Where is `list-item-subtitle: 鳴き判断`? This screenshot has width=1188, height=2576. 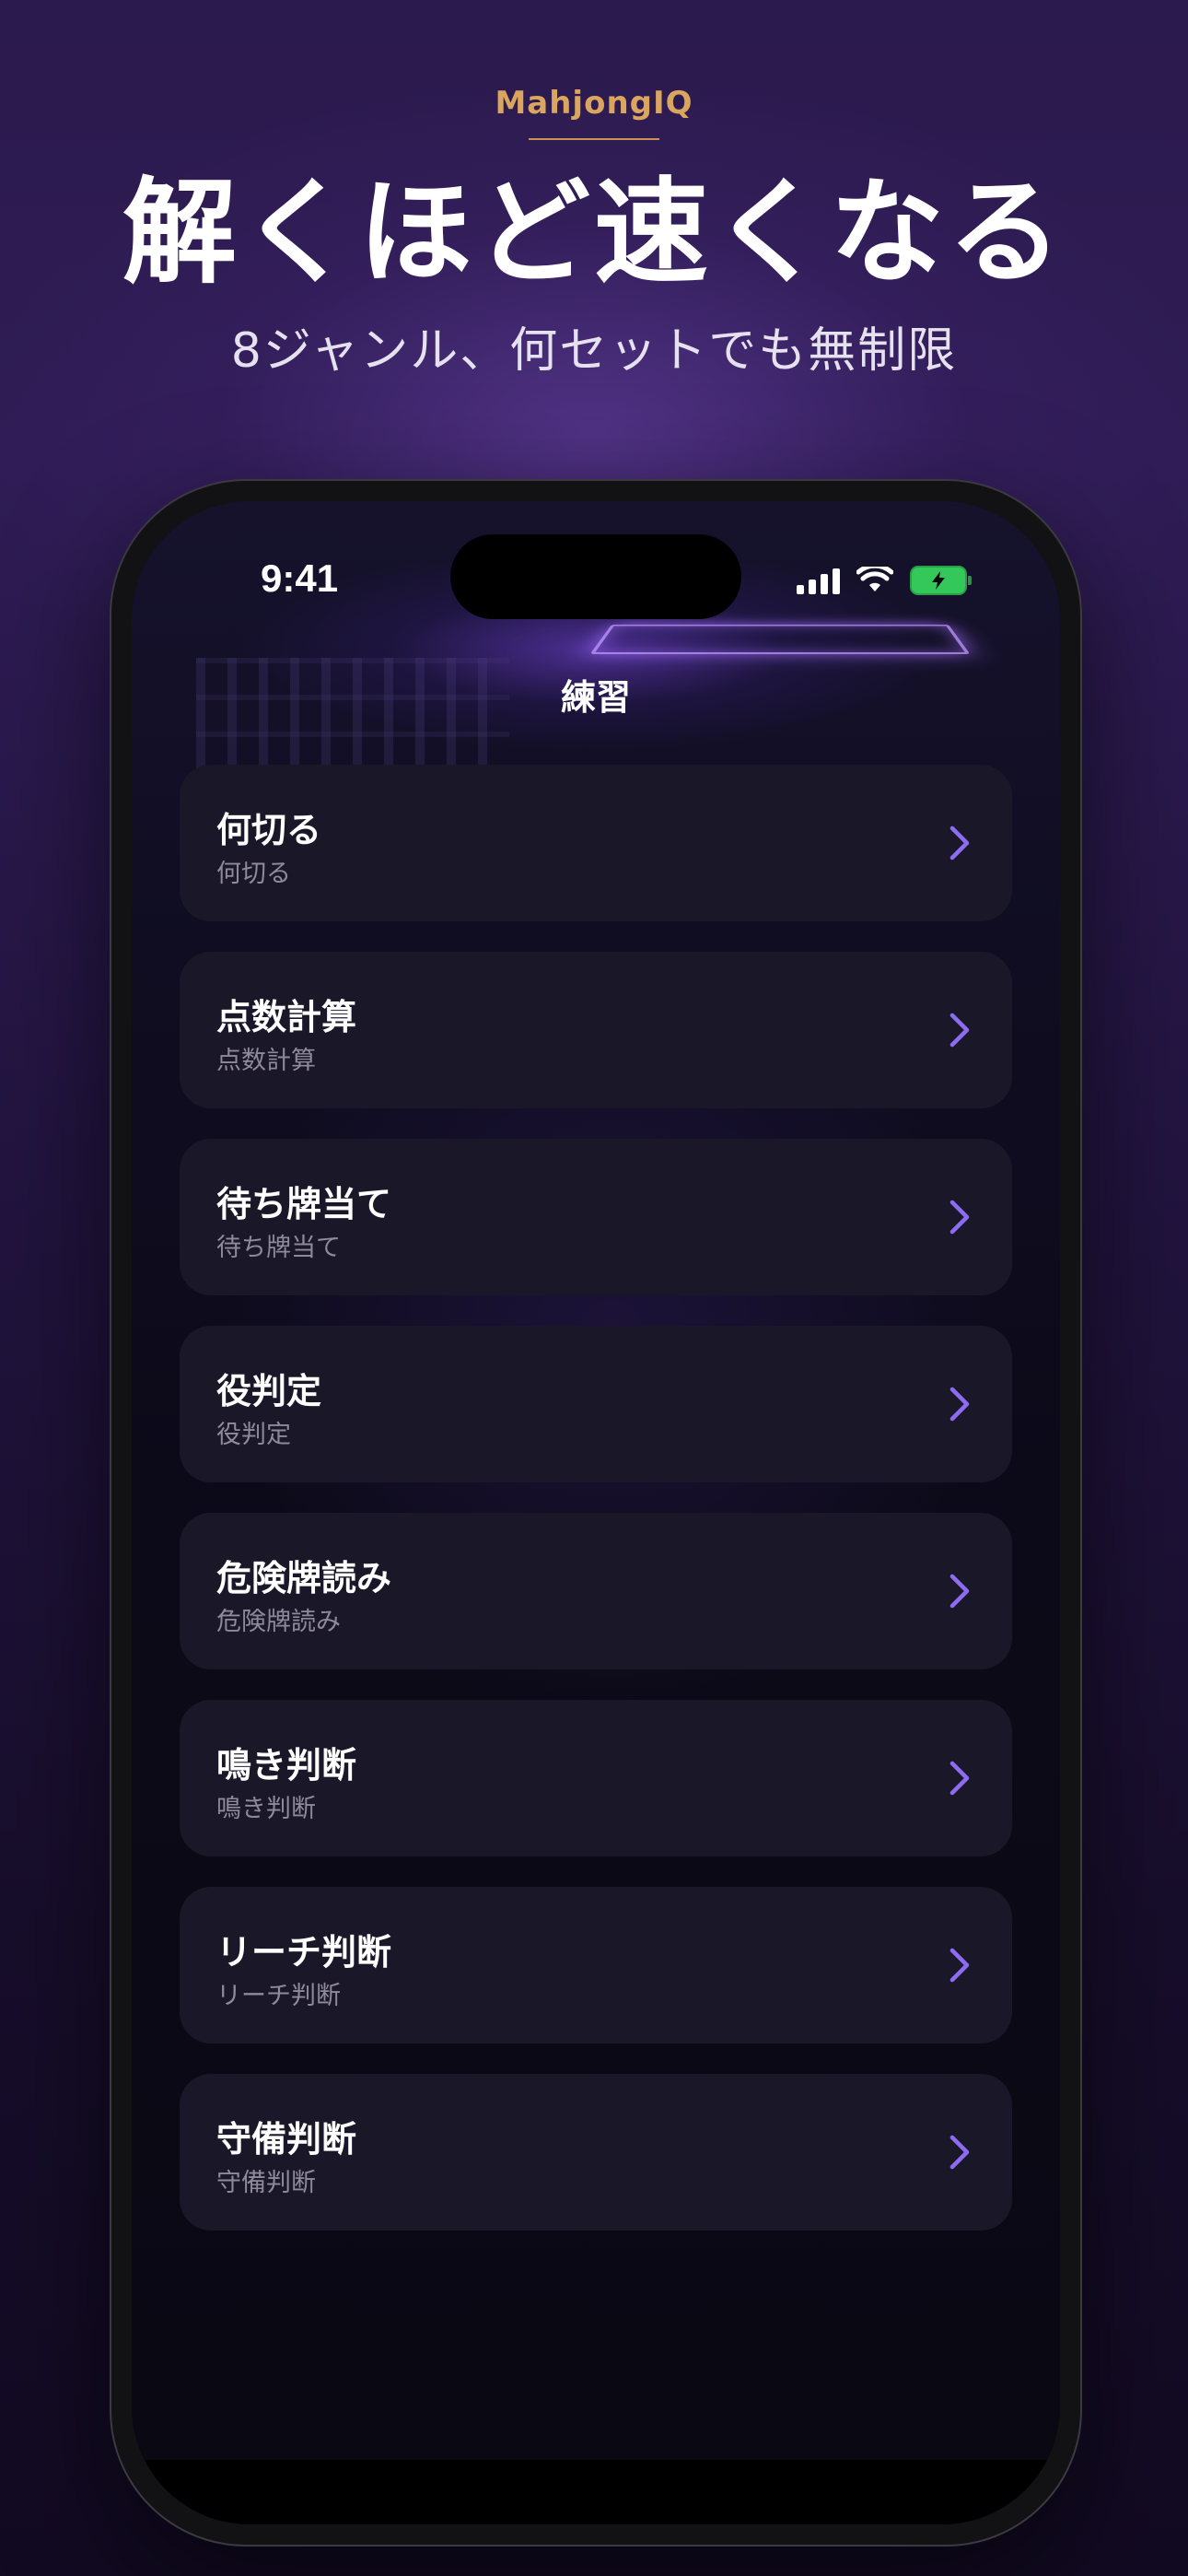
list-item-subtitle: 鳴き判断 is located at coordinates (266, 1809).